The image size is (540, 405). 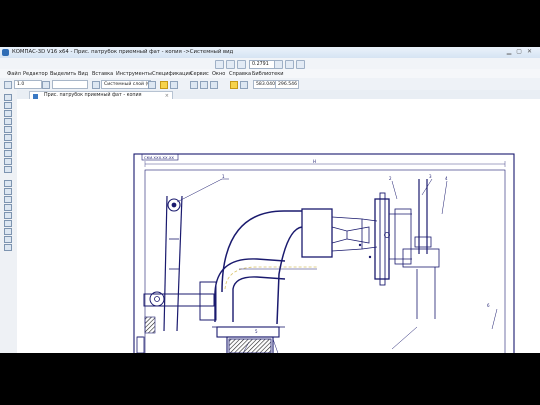 What do you see at coordinates (35, 74) in the screenshot?
I see `menu-editor: Редактор` at bounding box center [35, 74].